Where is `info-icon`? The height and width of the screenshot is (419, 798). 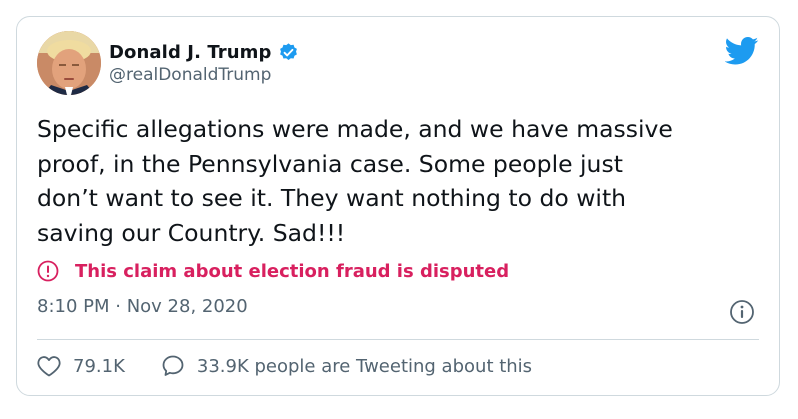 info-icon is located at coordinates (742, 312).